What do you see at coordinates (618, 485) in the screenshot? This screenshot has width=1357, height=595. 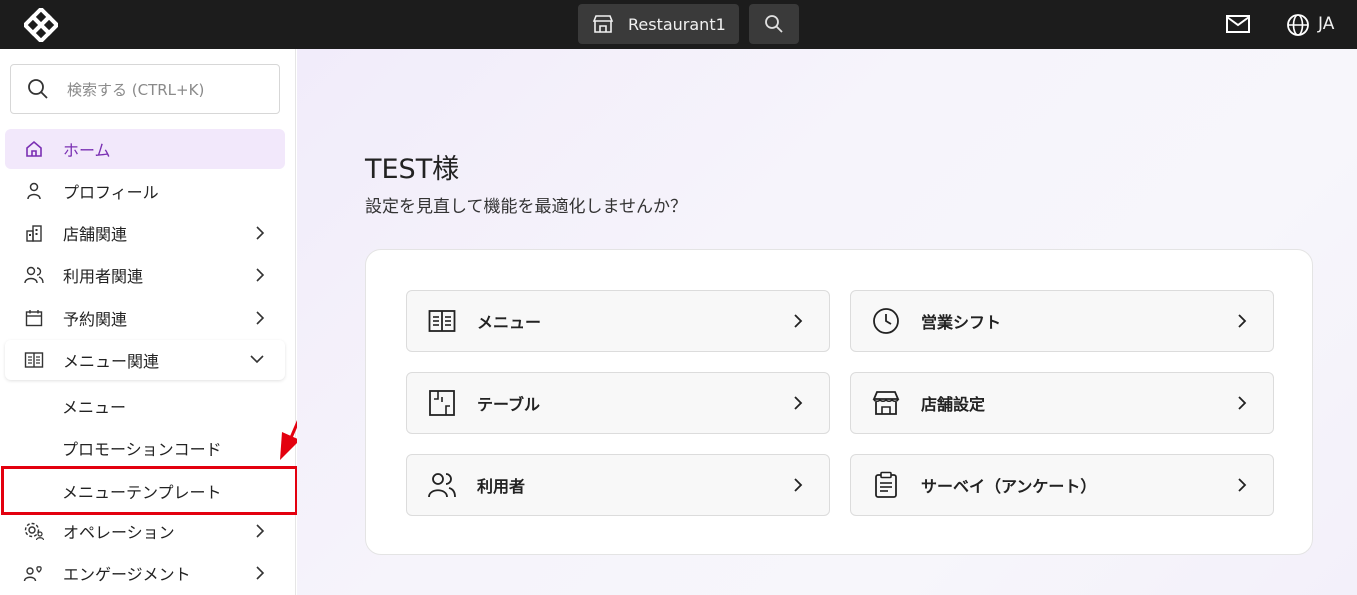 I see `tile-users: 利用者` at bounding box center [618, 485].